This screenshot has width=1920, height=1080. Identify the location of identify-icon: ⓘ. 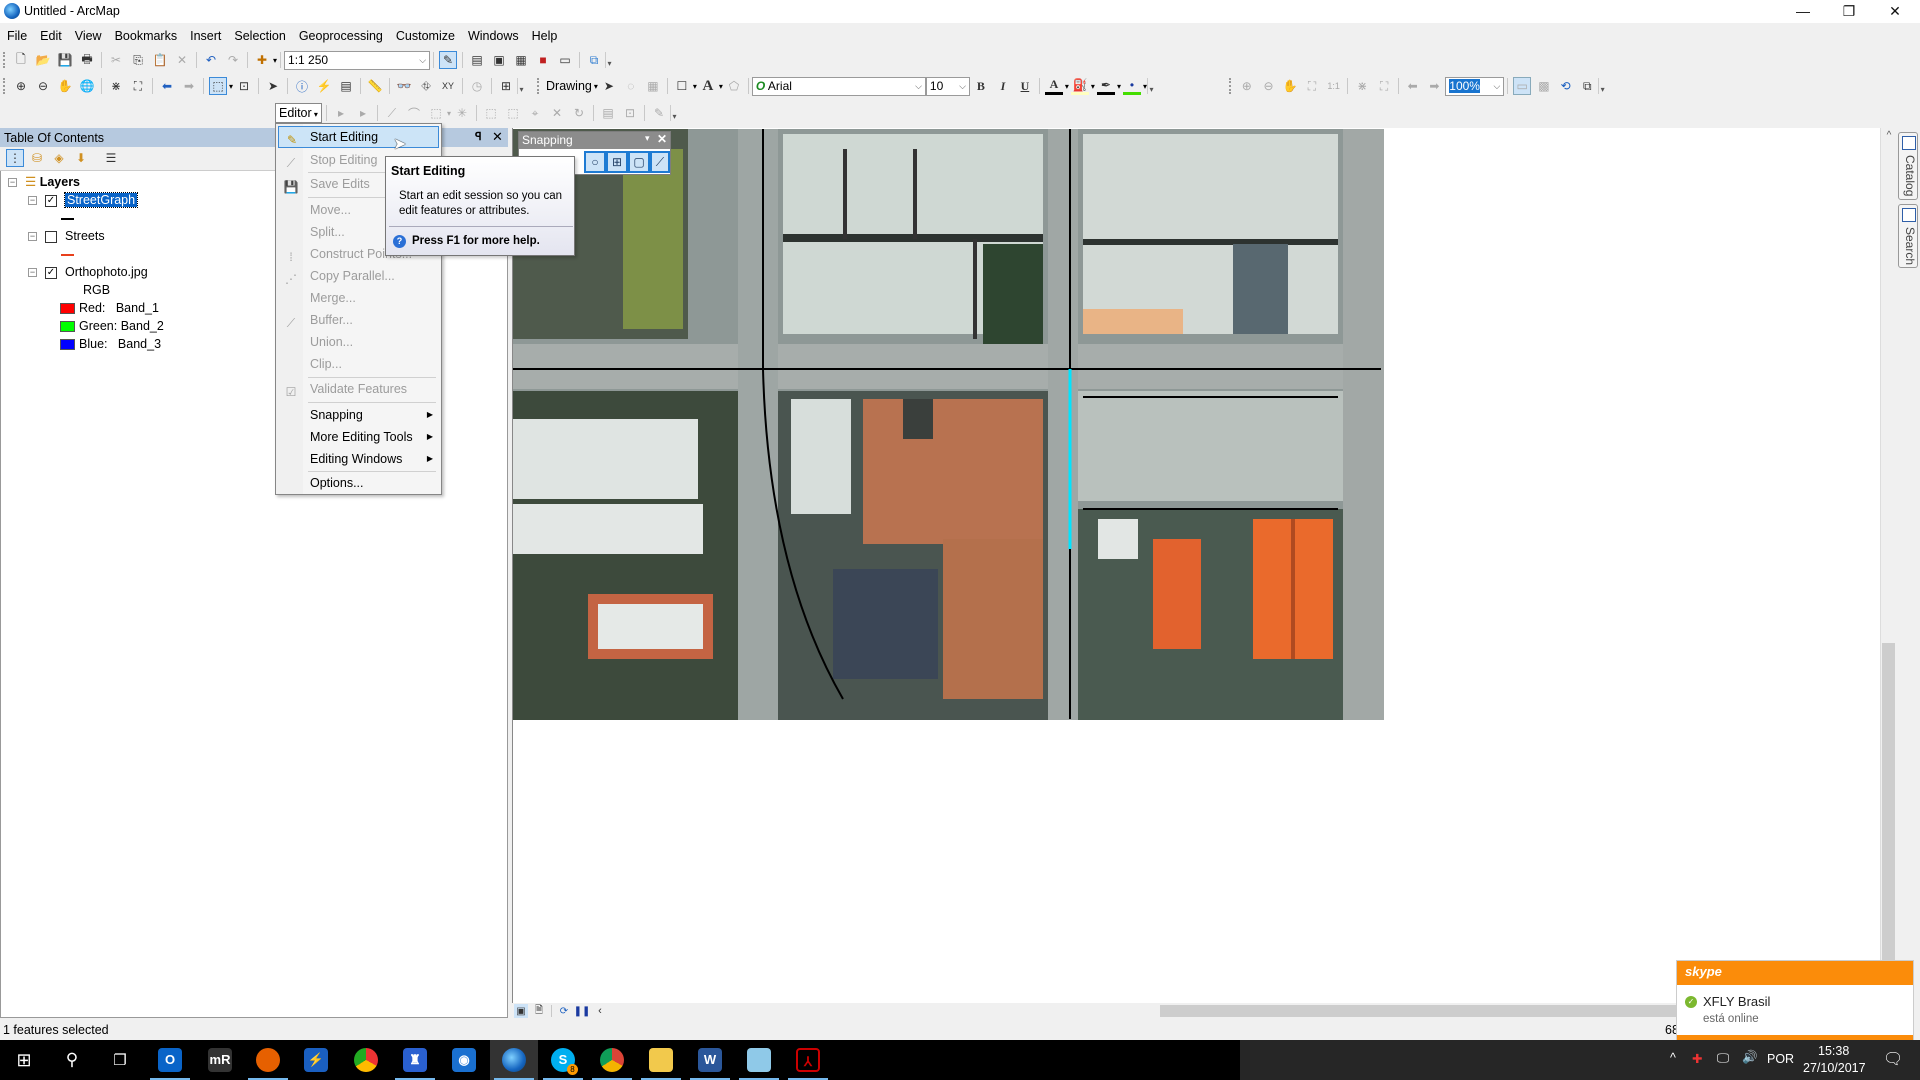
(302, 86).